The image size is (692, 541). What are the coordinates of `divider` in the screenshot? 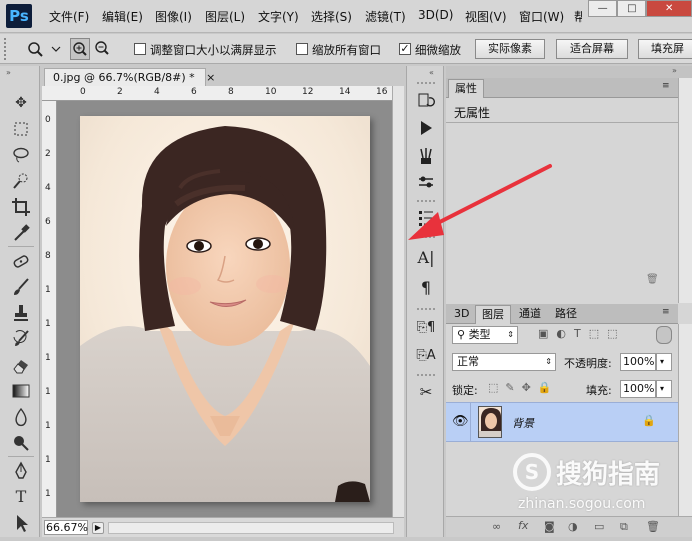 It's located at (470, 422).